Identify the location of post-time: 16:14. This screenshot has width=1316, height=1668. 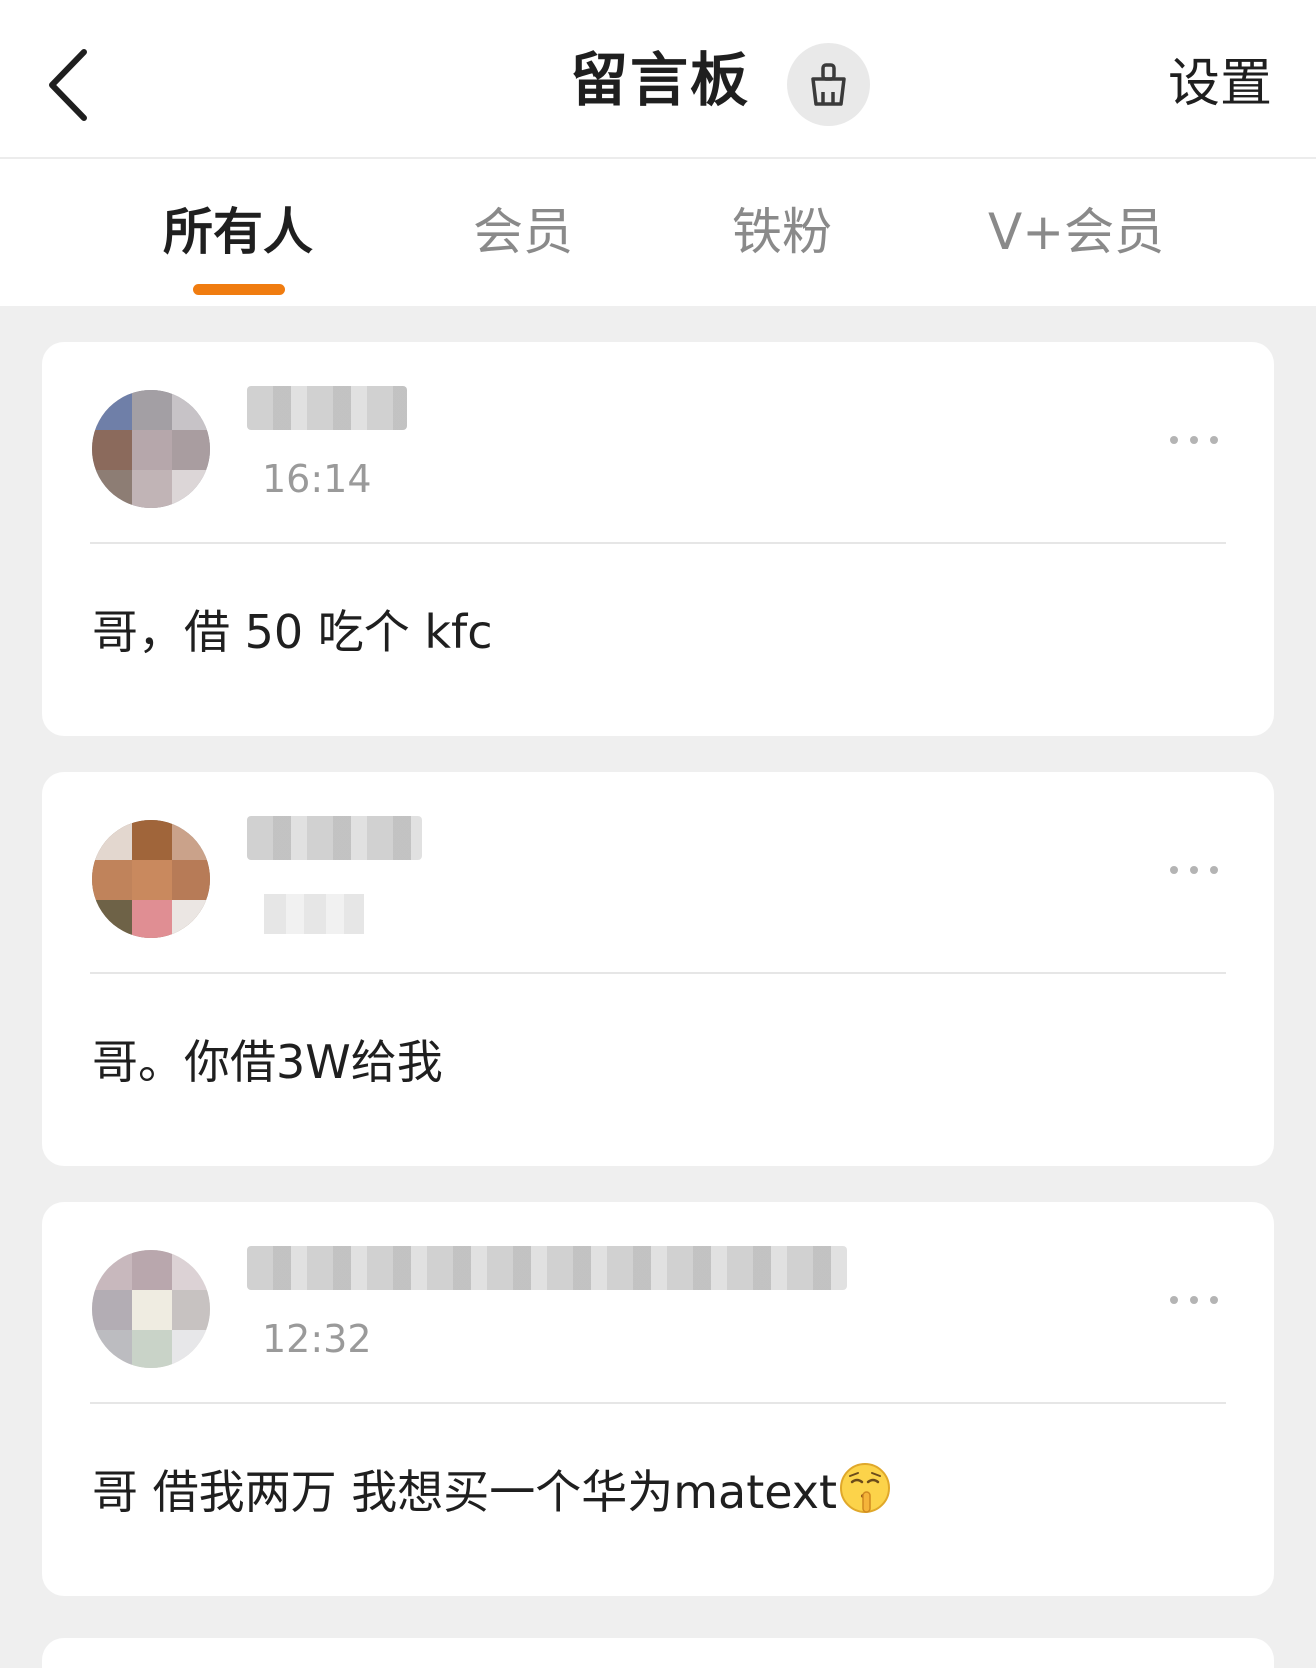
(317, 479).